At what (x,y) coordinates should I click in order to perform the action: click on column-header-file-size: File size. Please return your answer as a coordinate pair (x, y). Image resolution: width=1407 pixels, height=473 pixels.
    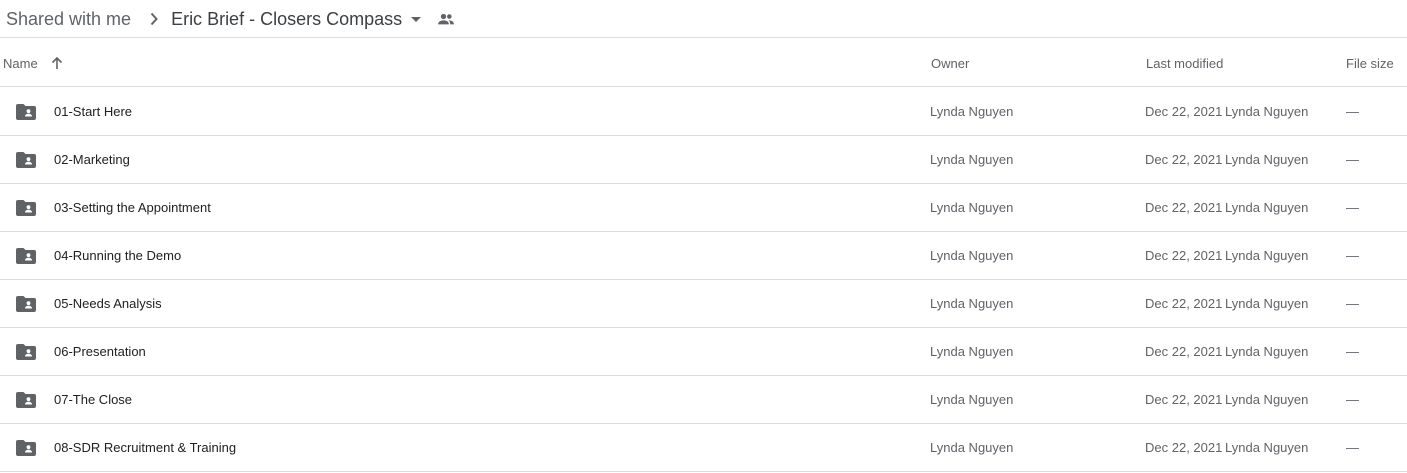
    Looking at the image, I should click on (1370, 63).